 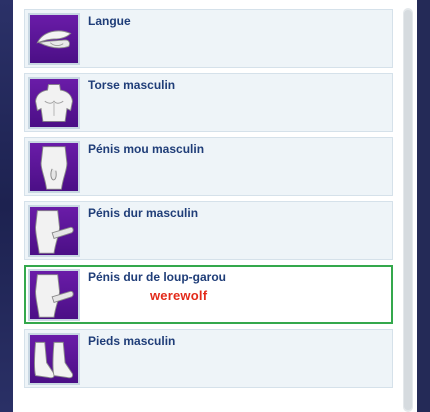 I want to click on list-item-penis-dur-loup-garou: Pénis dur de loup-garou werewolf, so click(x=208, y=294).